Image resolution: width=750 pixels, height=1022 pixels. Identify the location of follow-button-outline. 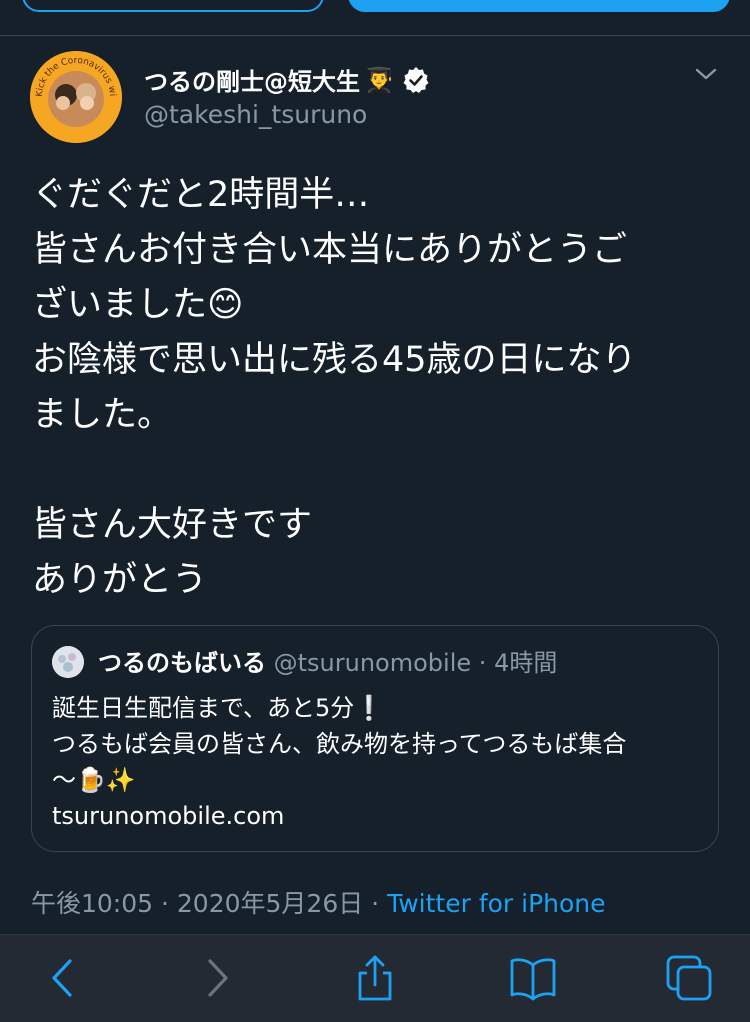
(173, 6).